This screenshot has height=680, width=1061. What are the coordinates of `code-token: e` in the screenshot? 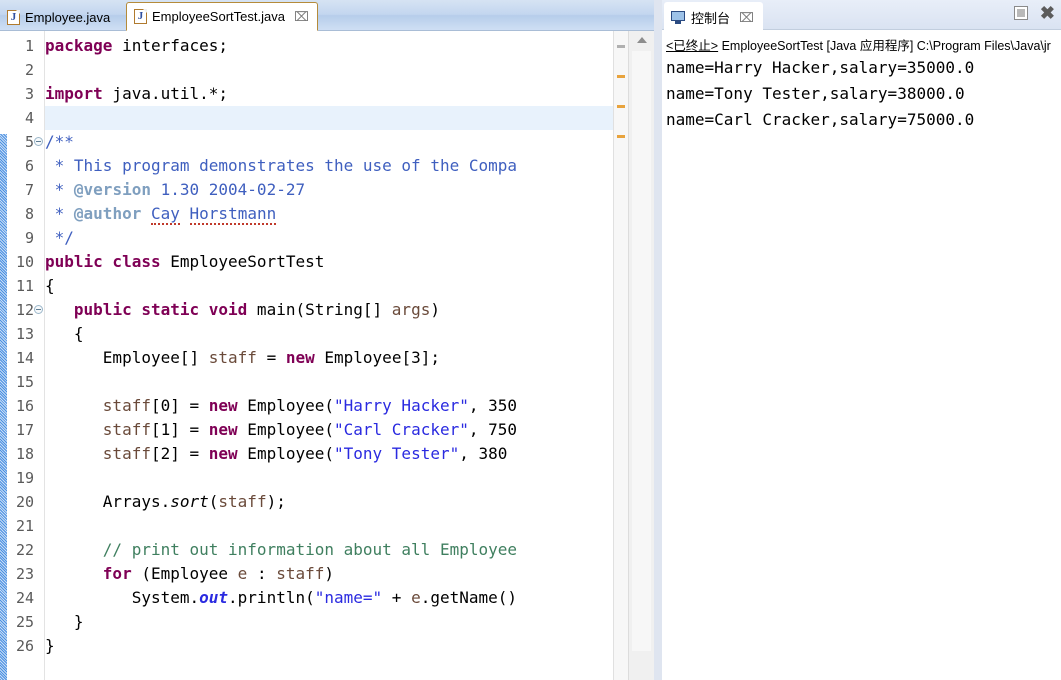 It's located at (416, 597).